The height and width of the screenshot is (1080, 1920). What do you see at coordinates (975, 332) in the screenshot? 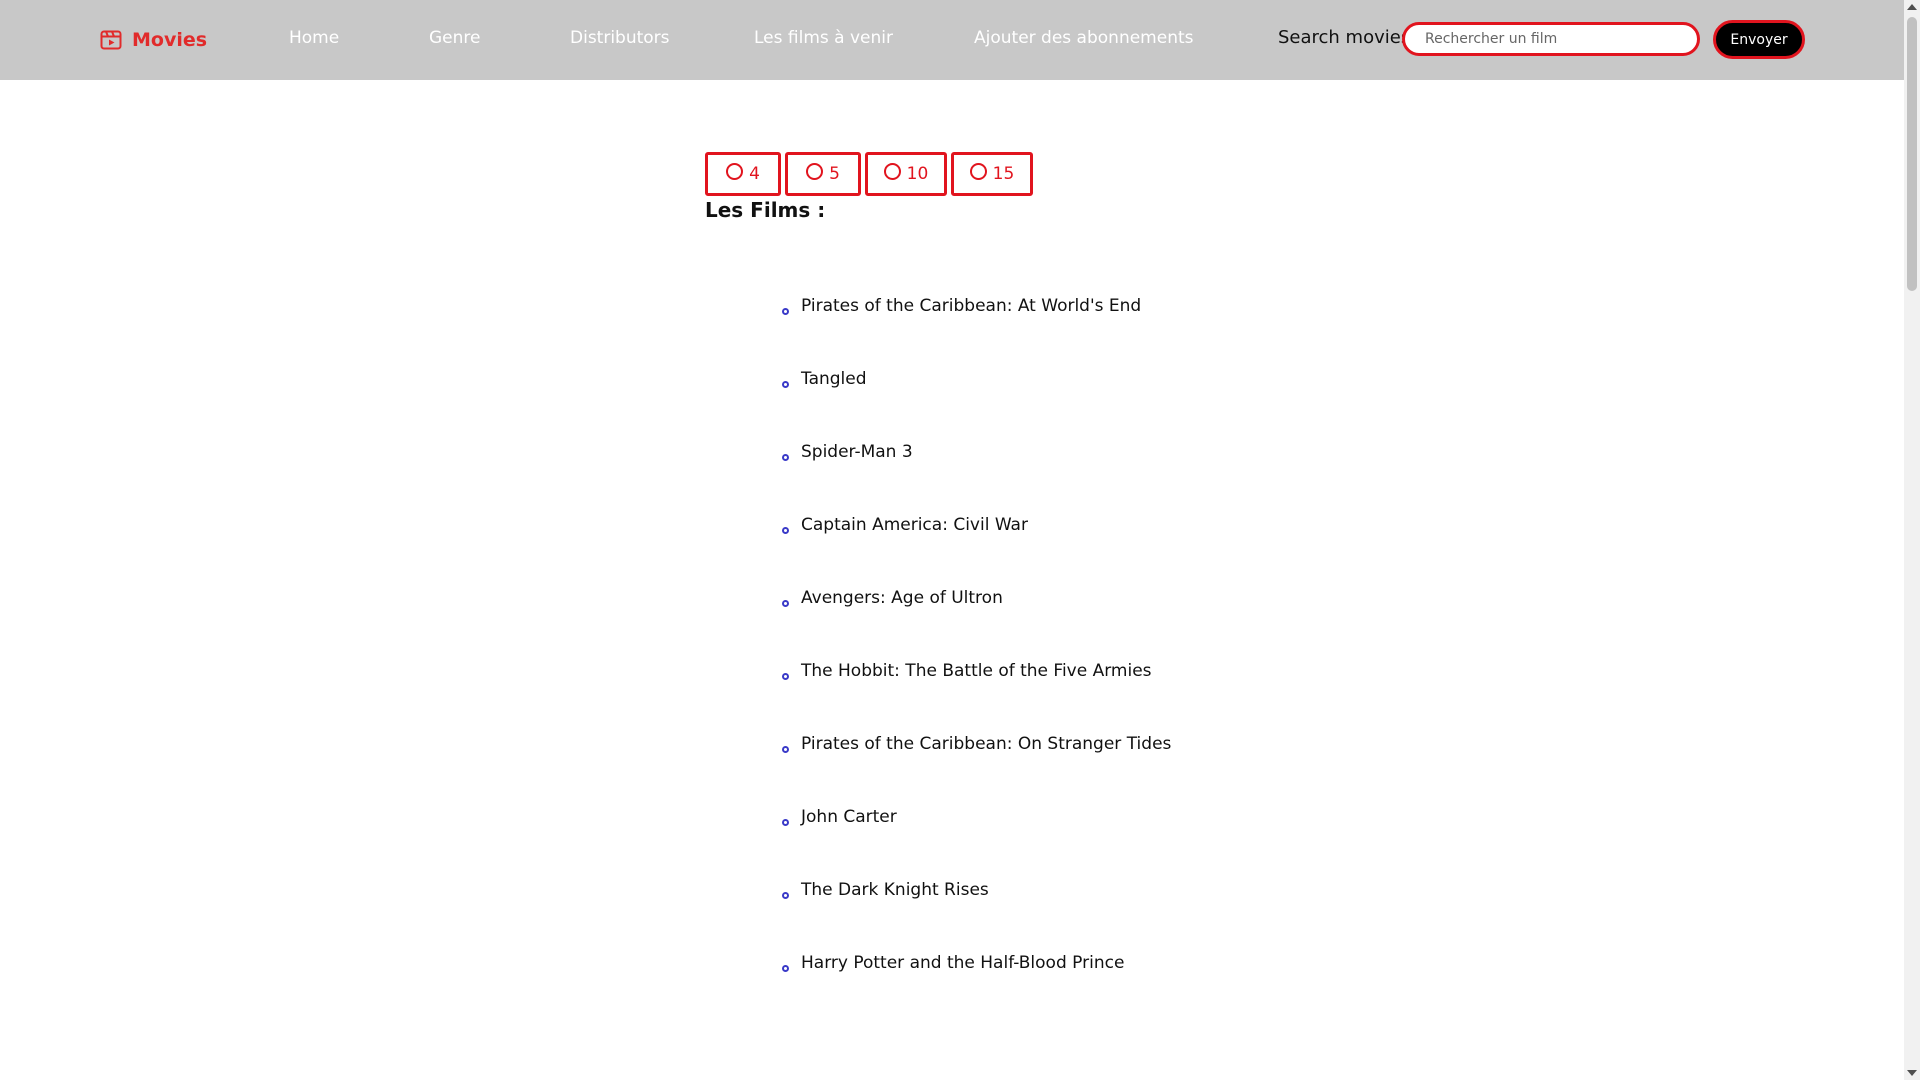
I see `list-item: Pirates of the Caribbean: At World's End` at bounding box center [975, 332].